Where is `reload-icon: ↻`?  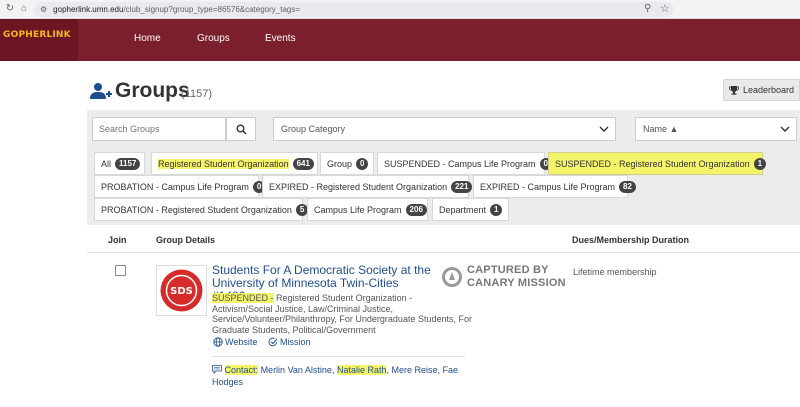
reload-icon: ↻ is located at coordinates (10, 8).